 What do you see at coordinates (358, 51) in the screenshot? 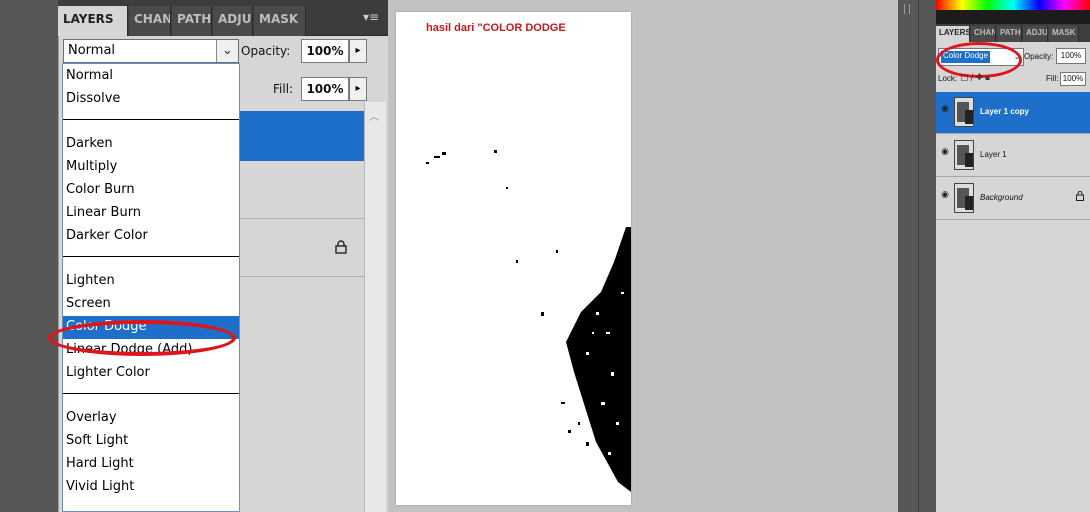
I see `opacity-slider-arrow-icon: ▸` at bounding box center [358, 51].